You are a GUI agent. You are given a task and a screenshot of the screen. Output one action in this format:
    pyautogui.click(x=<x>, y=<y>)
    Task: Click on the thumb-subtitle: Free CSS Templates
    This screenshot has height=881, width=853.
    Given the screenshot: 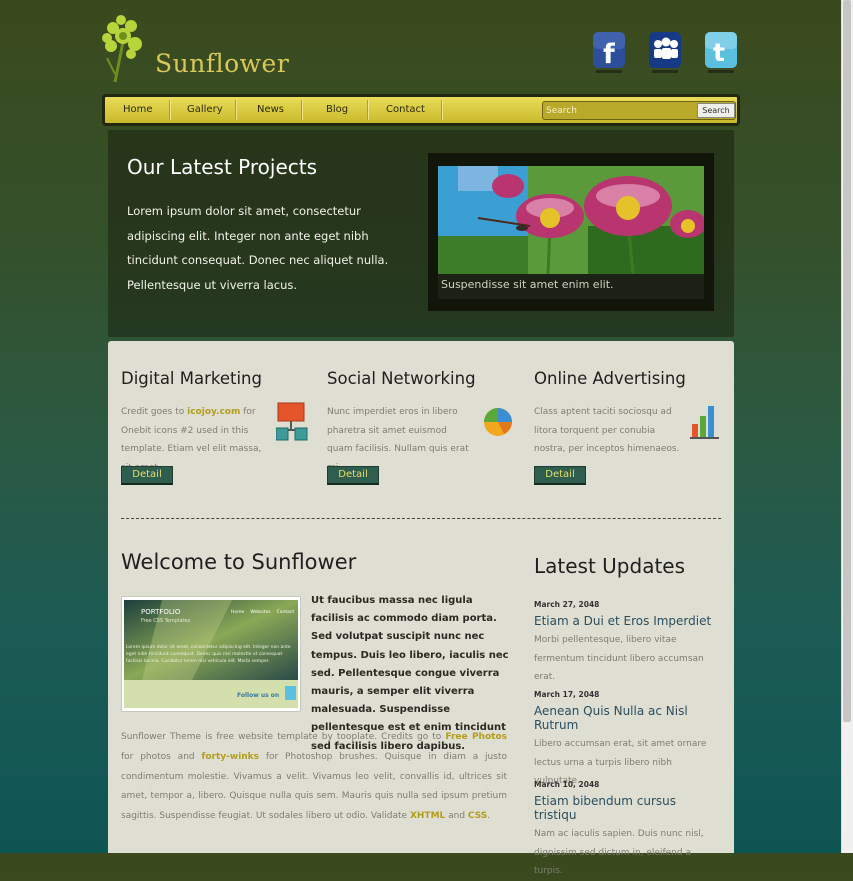 What is the action you would take?
    pyautogui.click(x=166, y=621)
    